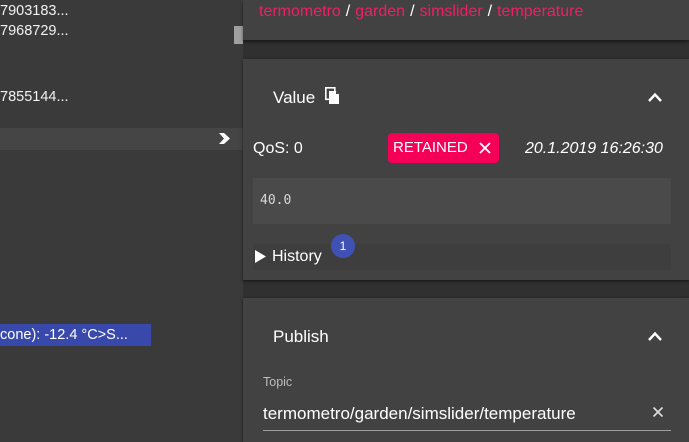 The height and width of the screenshot is (442, 689). What do you see at coordinates (297, 257) in the screenshot?
I see `history-label: History` at bounding box center [297, 257].